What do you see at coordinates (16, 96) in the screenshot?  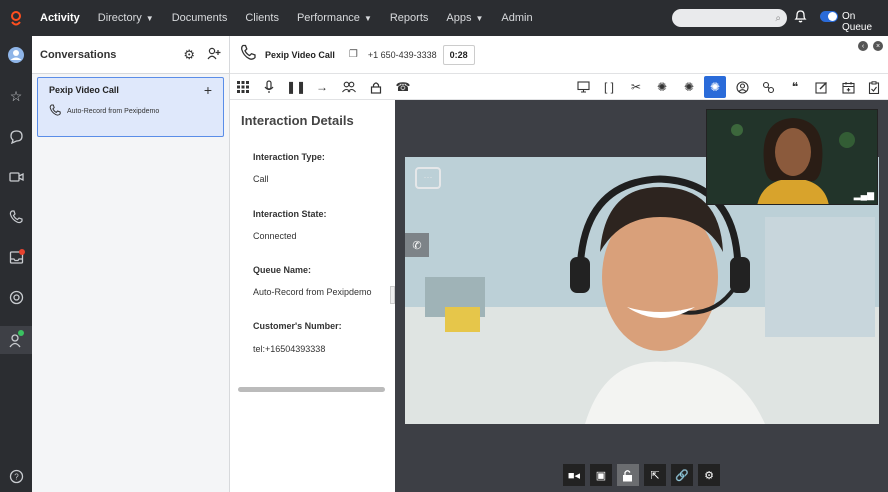 I see `star-icon: ☆` at bounding box center [16, 96].